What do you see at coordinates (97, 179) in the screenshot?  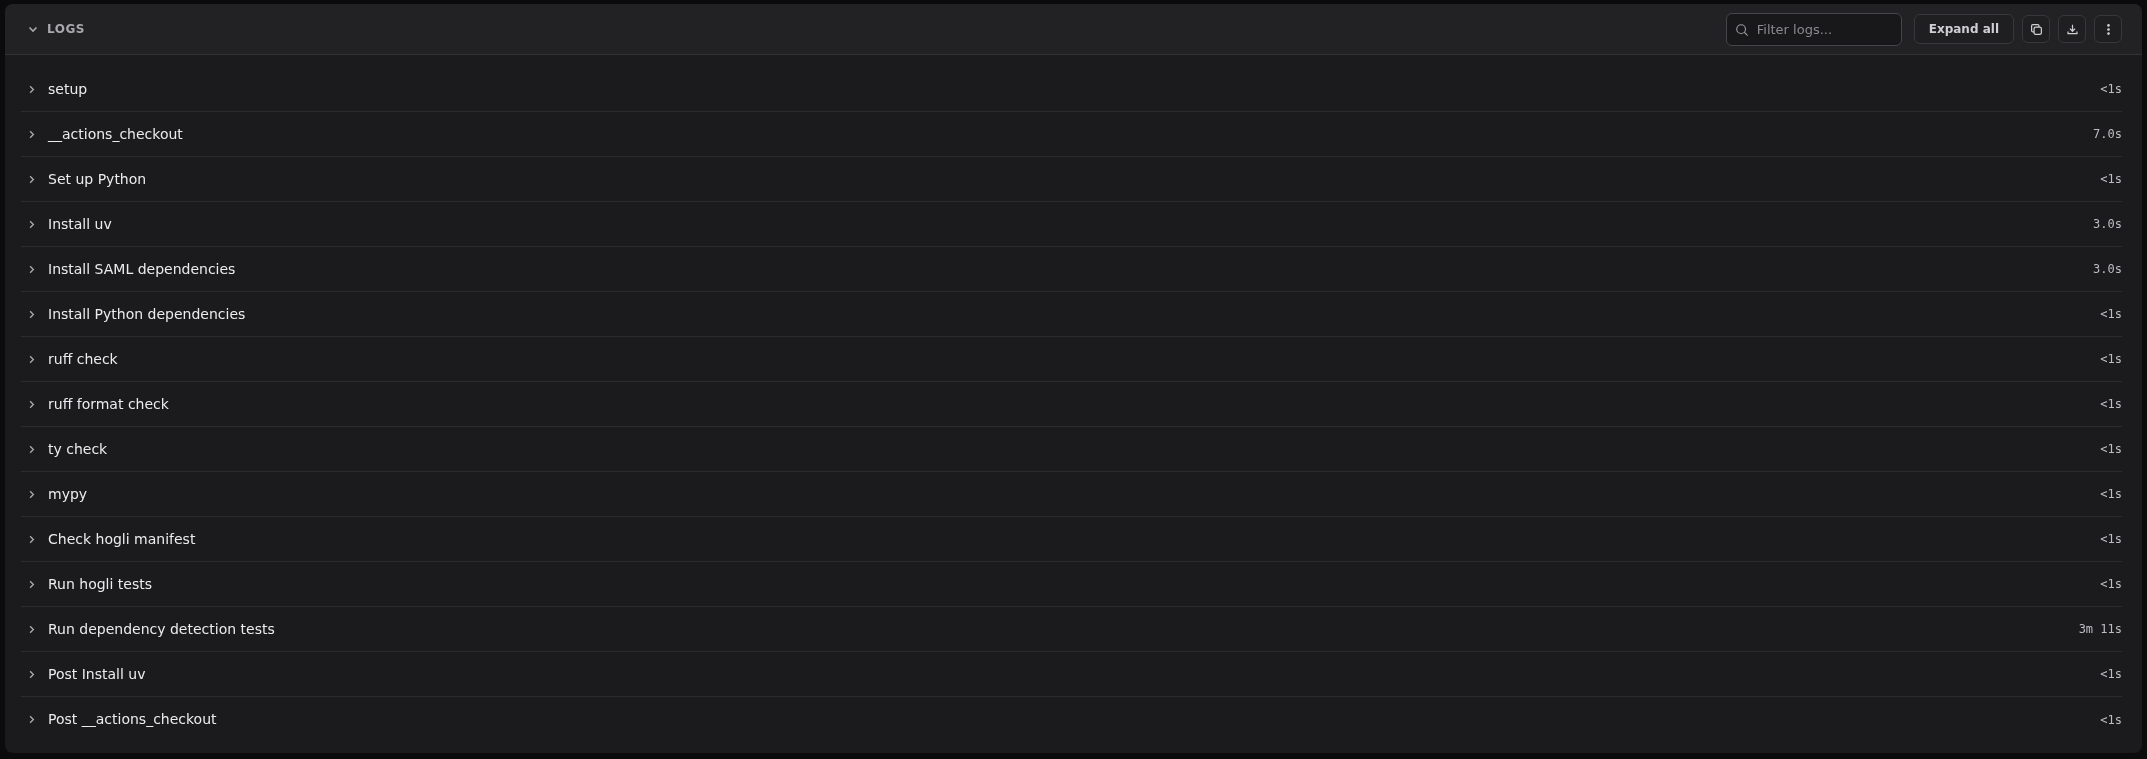 I see `step-name: Set up Python` at bounding box center [97, 179].